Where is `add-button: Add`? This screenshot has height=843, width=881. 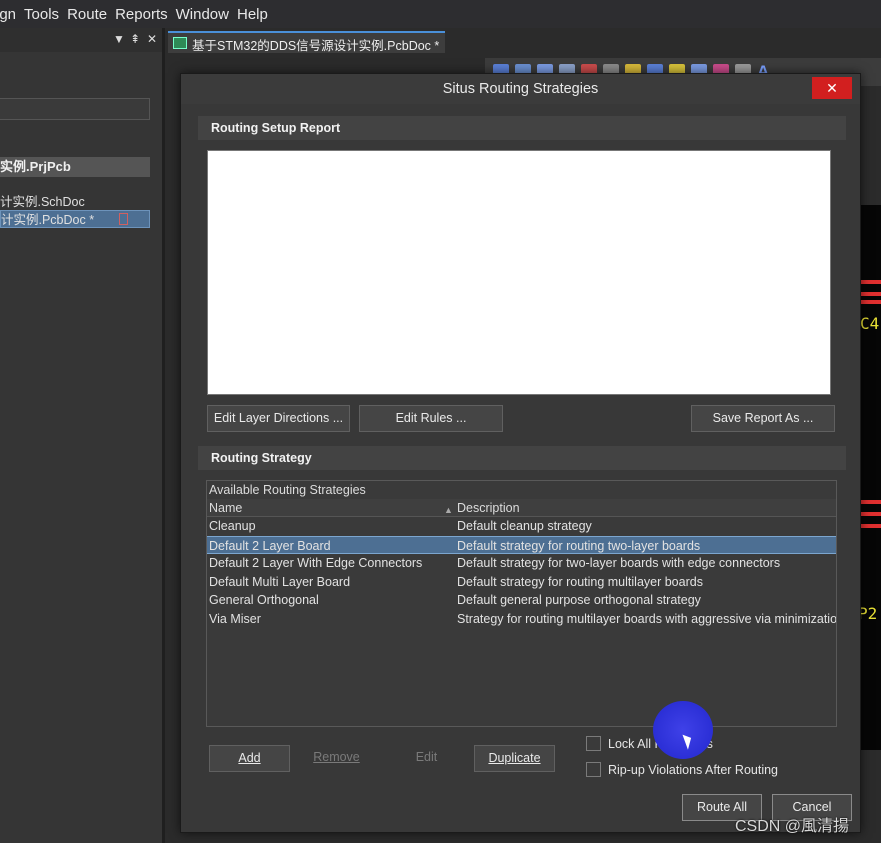
add-button: Add is located at coordinates (249, 758).